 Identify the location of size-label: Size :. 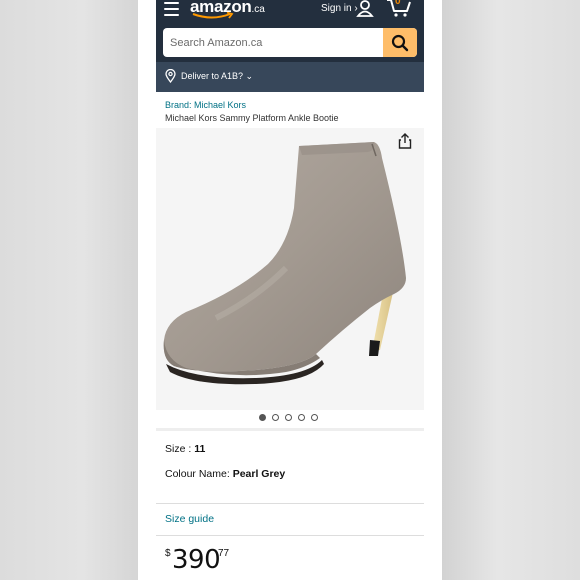
(180, 449).